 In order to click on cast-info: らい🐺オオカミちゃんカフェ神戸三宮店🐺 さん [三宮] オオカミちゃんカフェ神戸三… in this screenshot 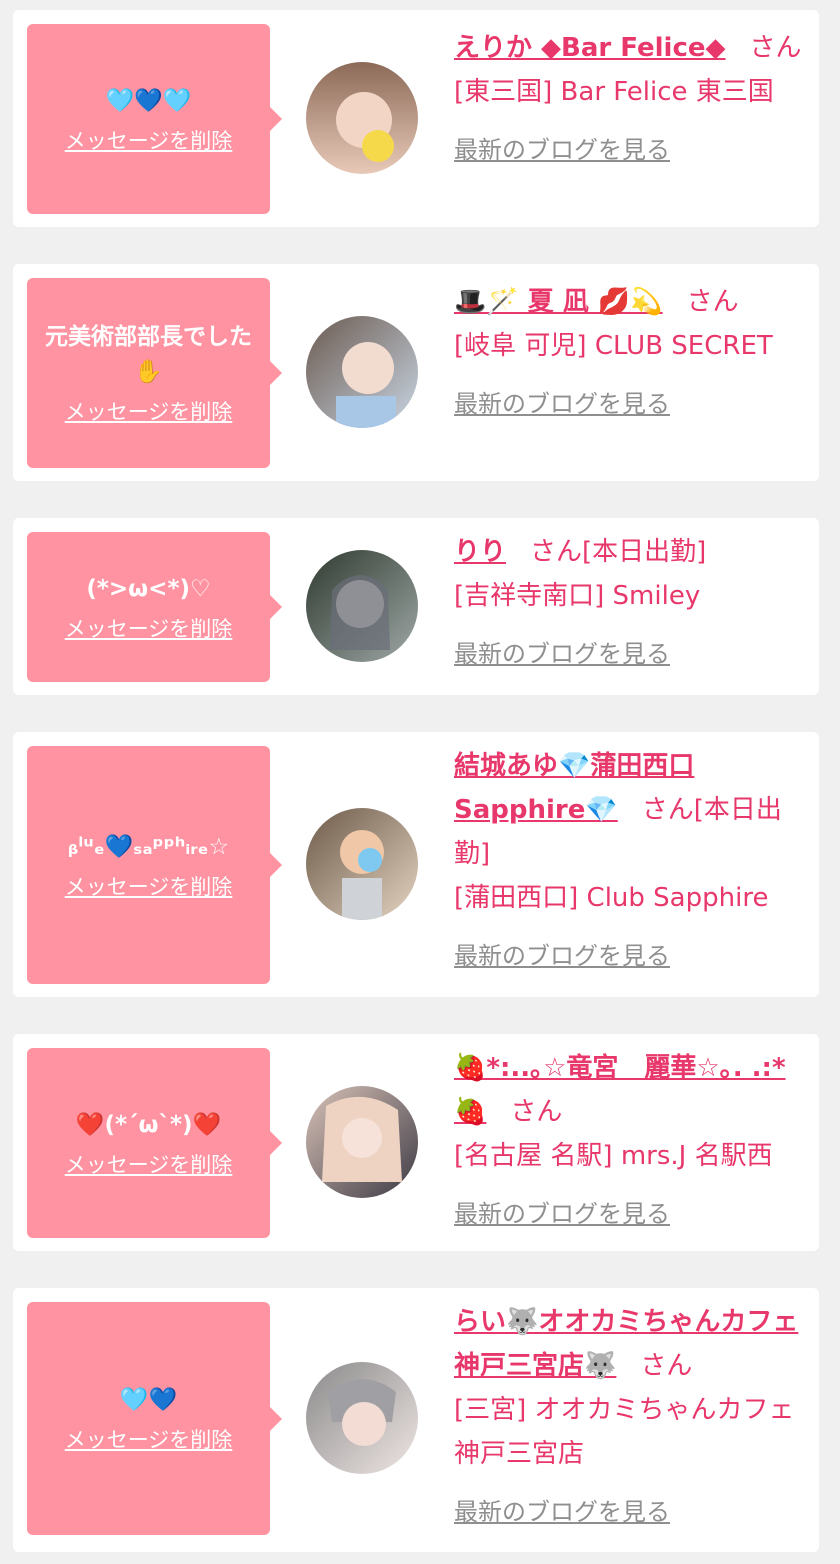, I will do `click(629, 1417)`.